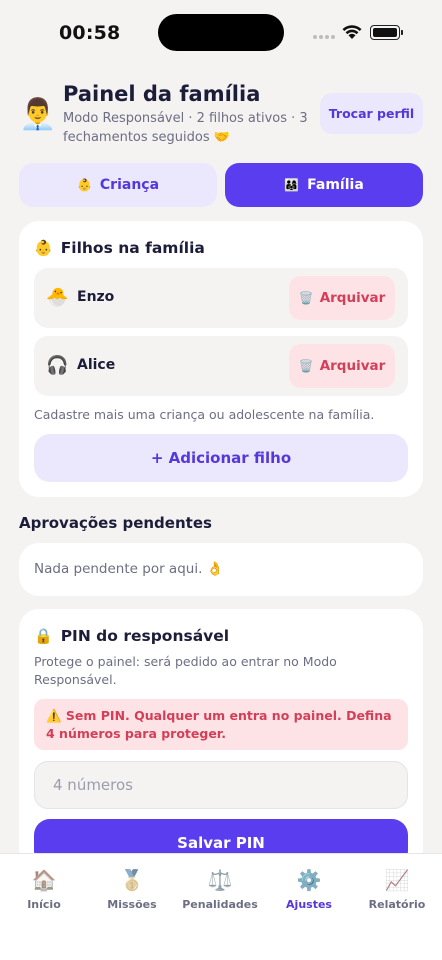 This screenshot has width=442, height=960. What do you see at coordinates (129, 569) in the screenshot?
I see `pending-empty-text: Nada pendente por aqui. 👌` at bounding box center [129, 569].